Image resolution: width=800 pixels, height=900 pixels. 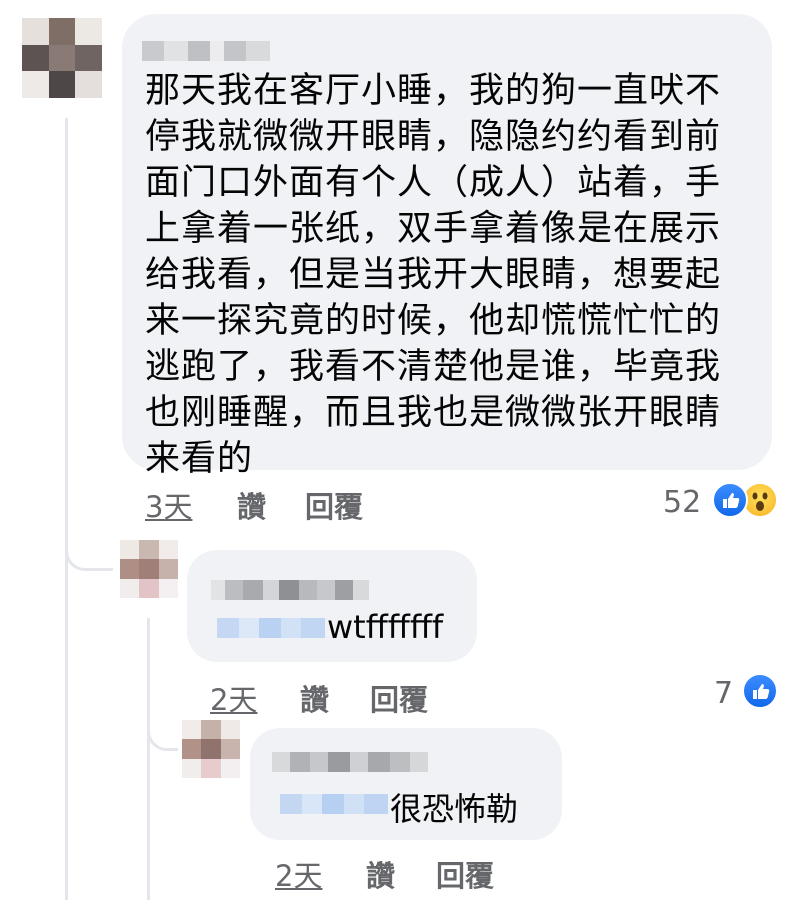 What do you see at coordinates (334, 505) in the screenshot?
I see `comment-reply-button: 回覆` at bounding box center [334, 505].